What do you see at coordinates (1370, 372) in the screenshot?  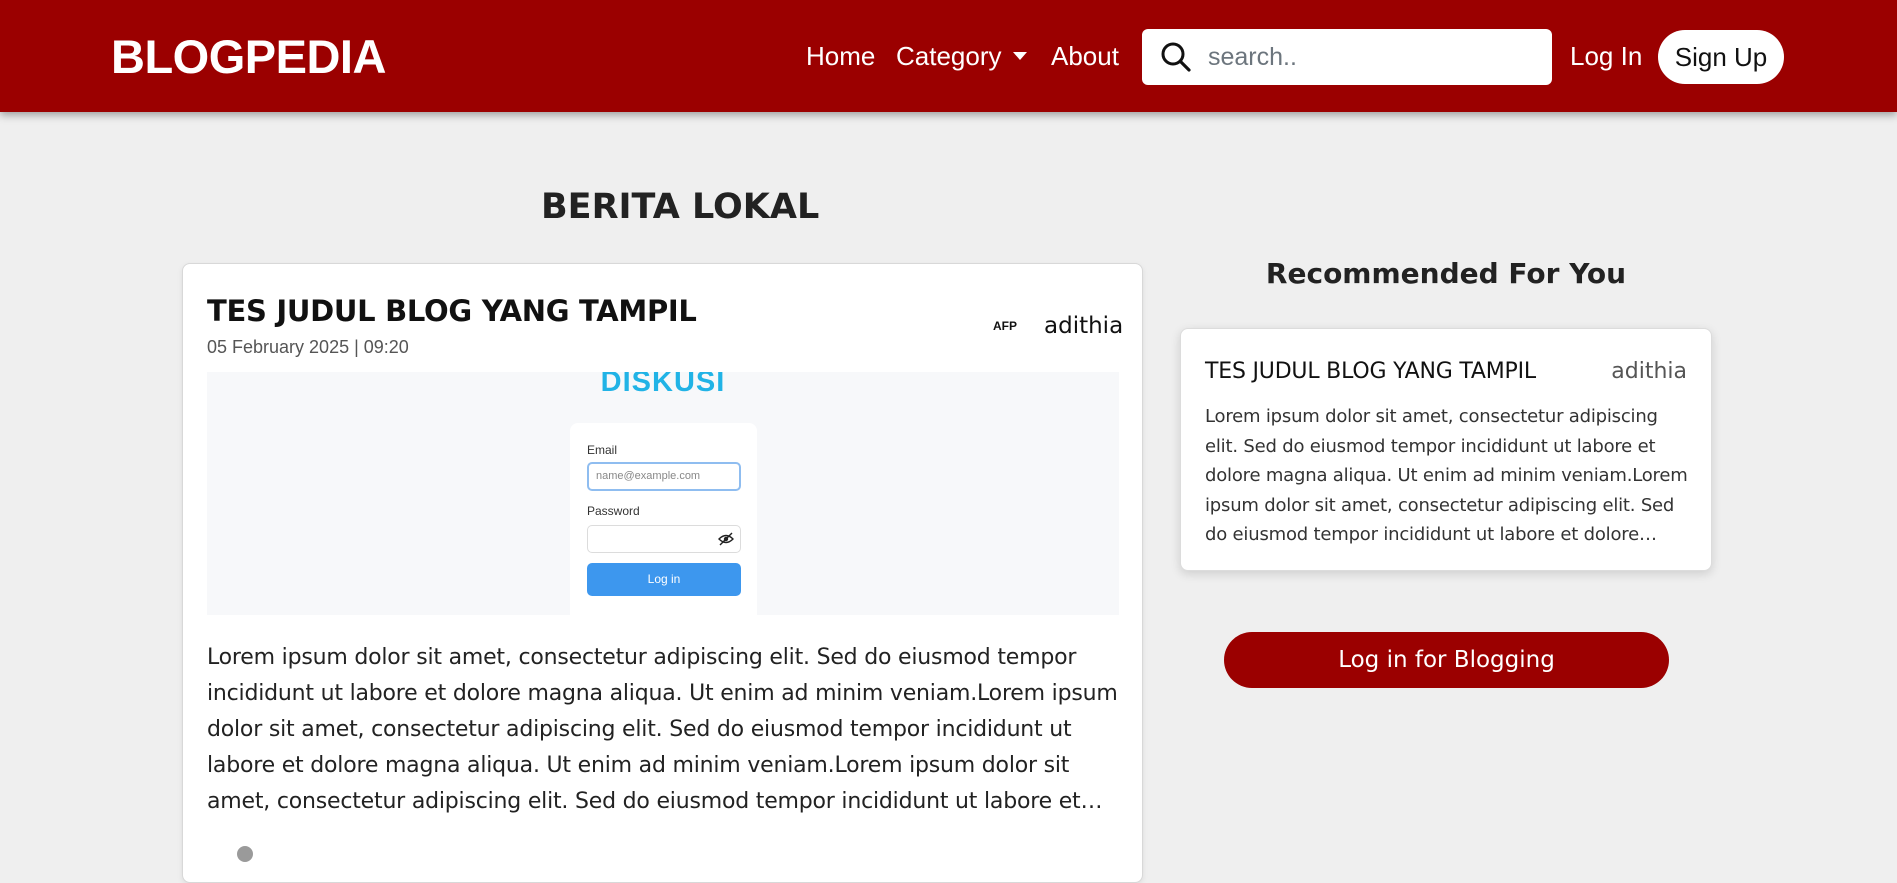 I see `recommended-post-title: TES JUDUL BLOG YANG TAMPIL` at bounding box center [1370, 372].